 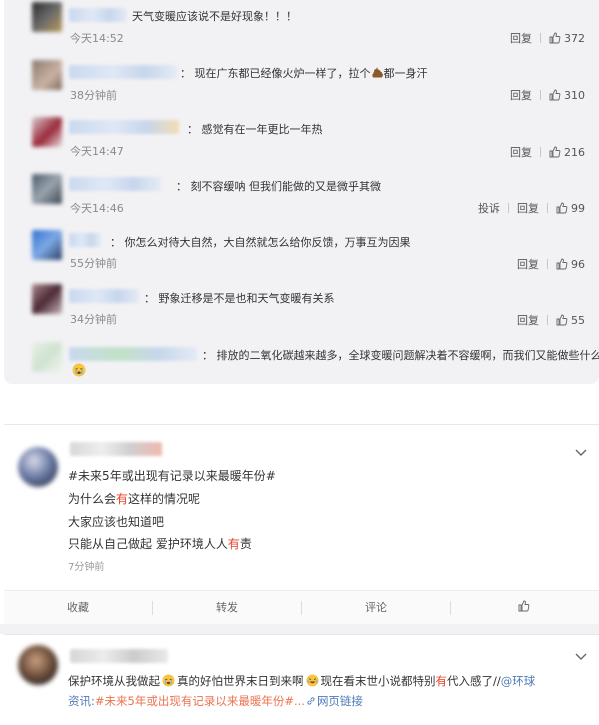 I want to click on post-separator, so click(x=299, y=629).